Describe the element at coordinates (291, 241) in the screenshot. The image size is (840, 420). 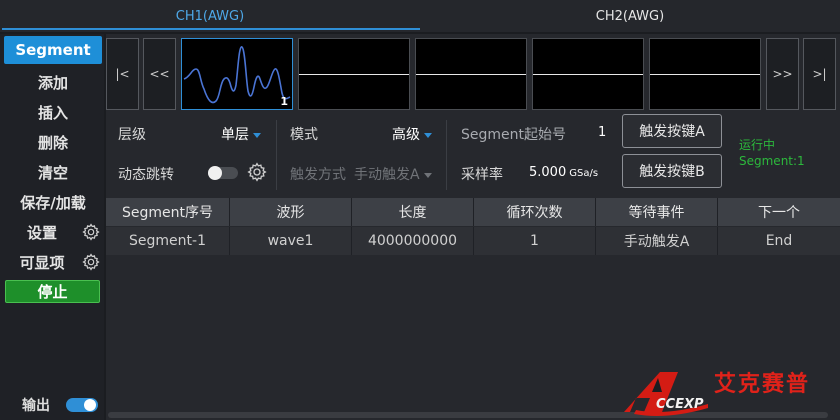
I see `table-cell: wave1` at that location.